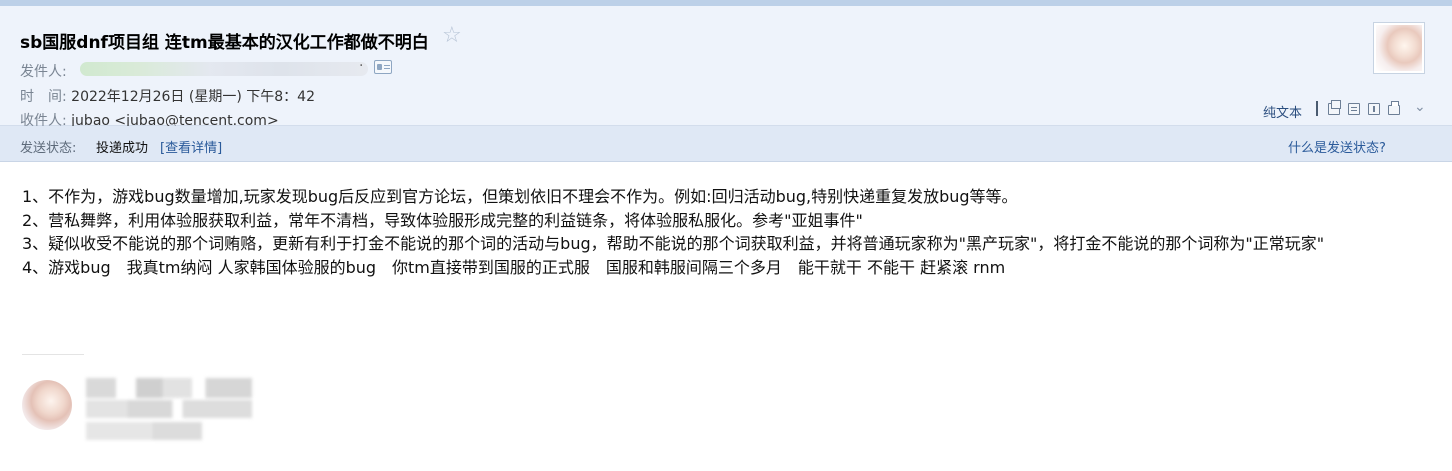  What do you see at coordinates (383, 67) in the screenshot?
I see `contact-card-icon` at bounding box center [383, 67].